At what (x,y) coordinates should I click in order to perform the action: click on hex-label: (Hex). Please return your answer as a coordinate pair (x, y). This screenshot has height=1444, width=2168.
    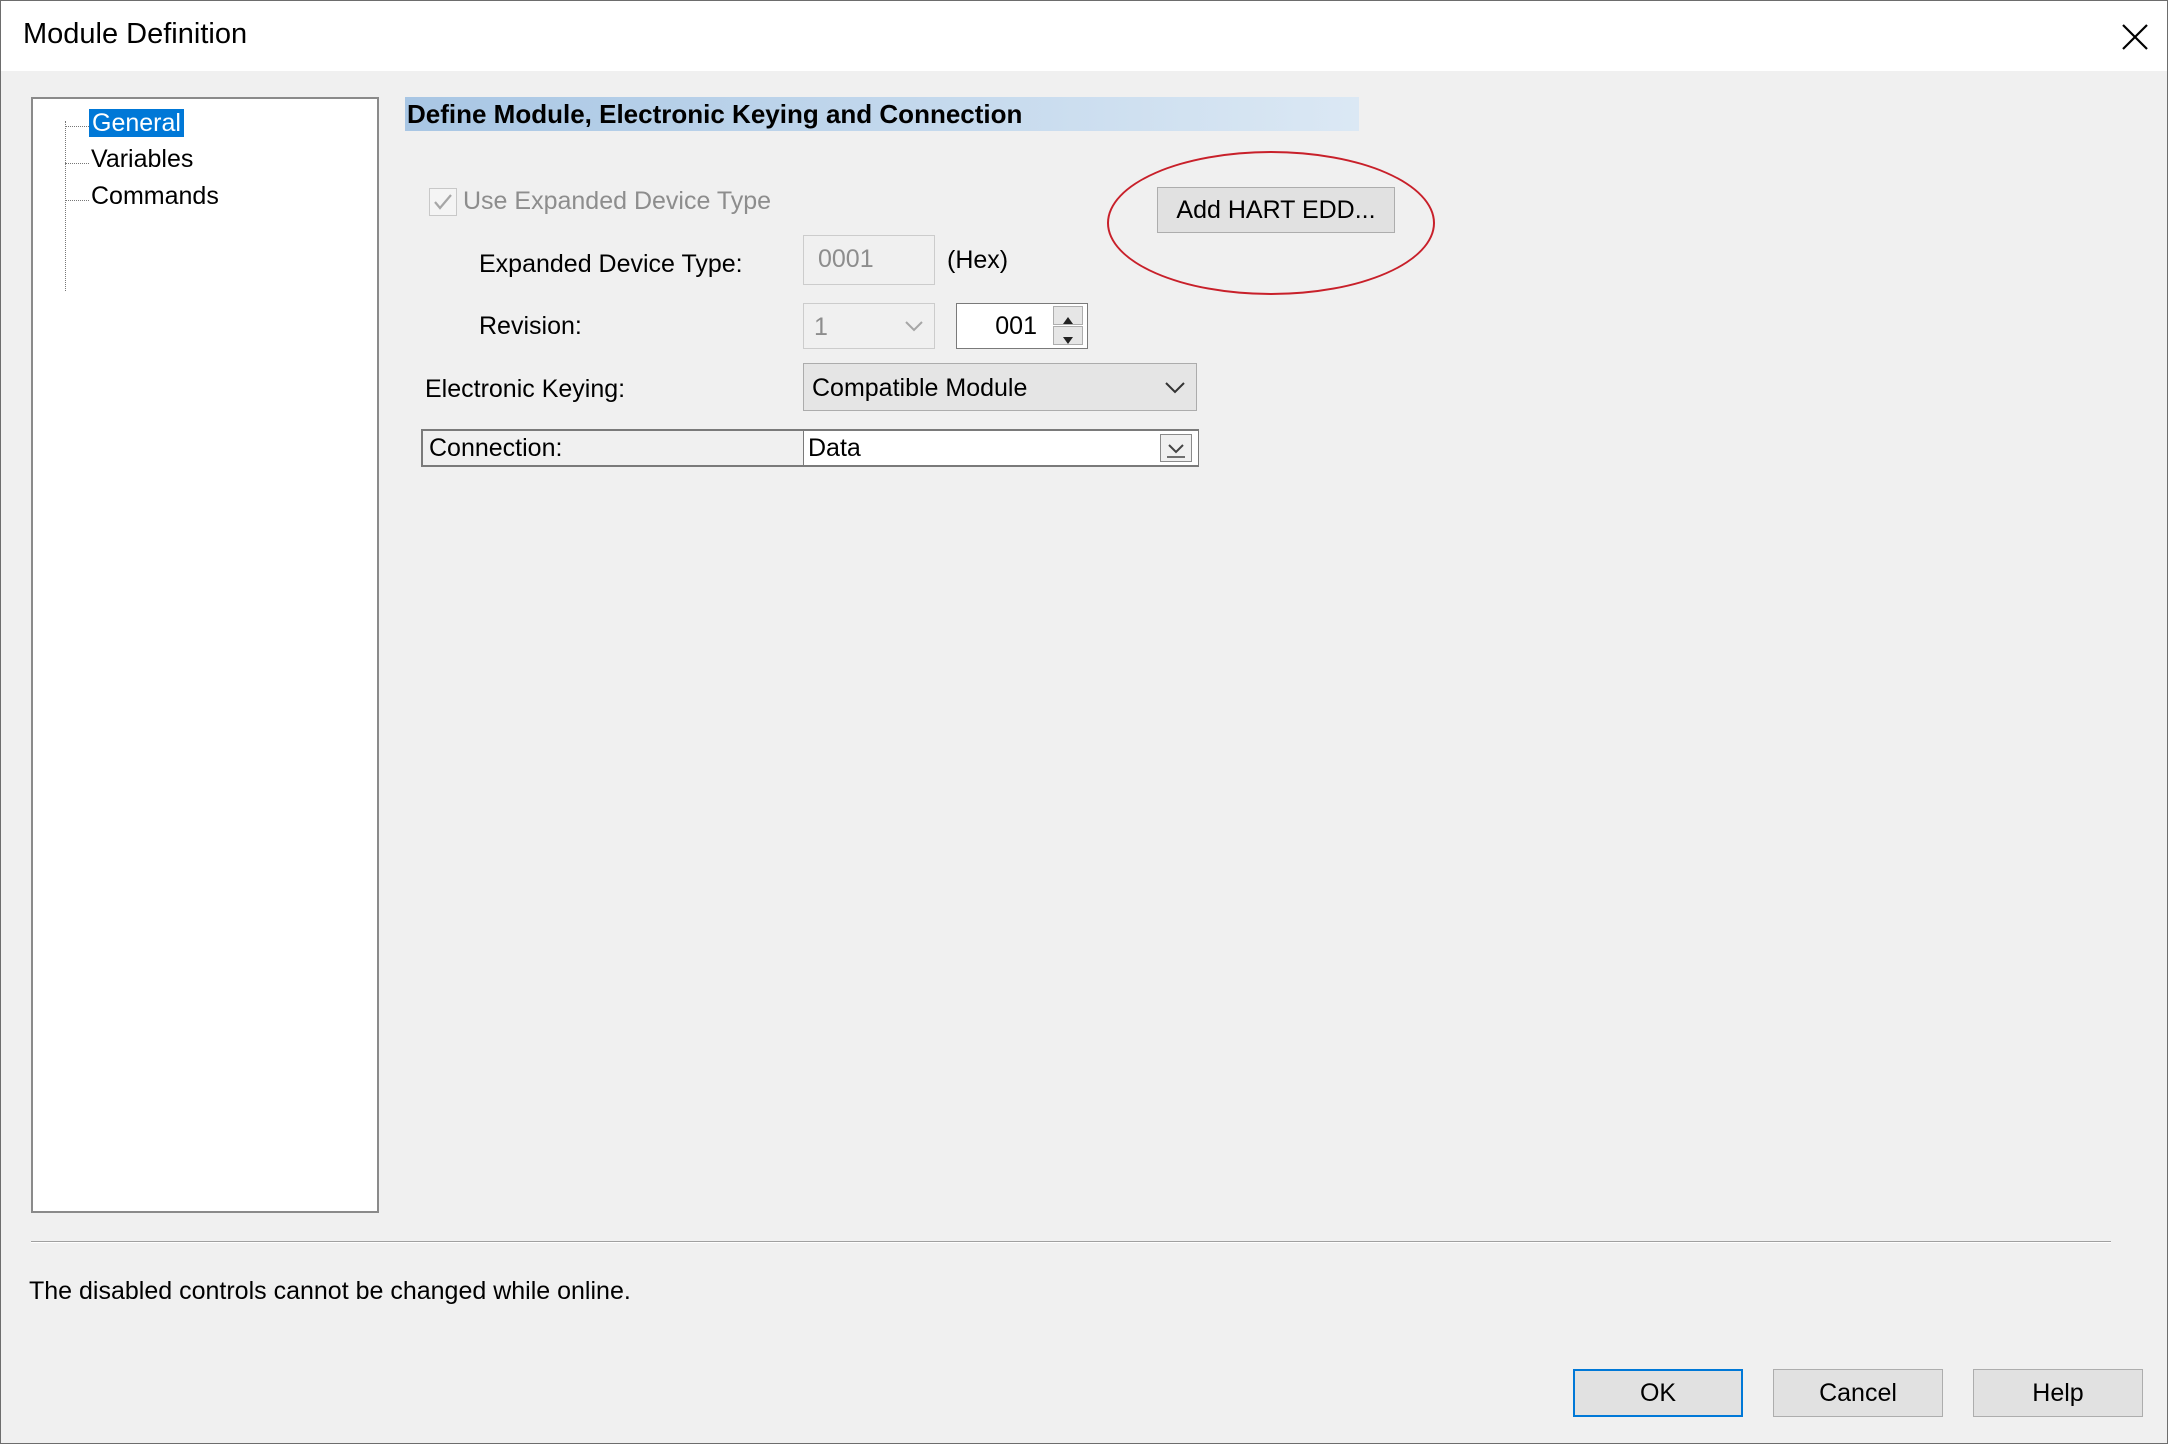
    Looking at the image, I should click on (978, 260).